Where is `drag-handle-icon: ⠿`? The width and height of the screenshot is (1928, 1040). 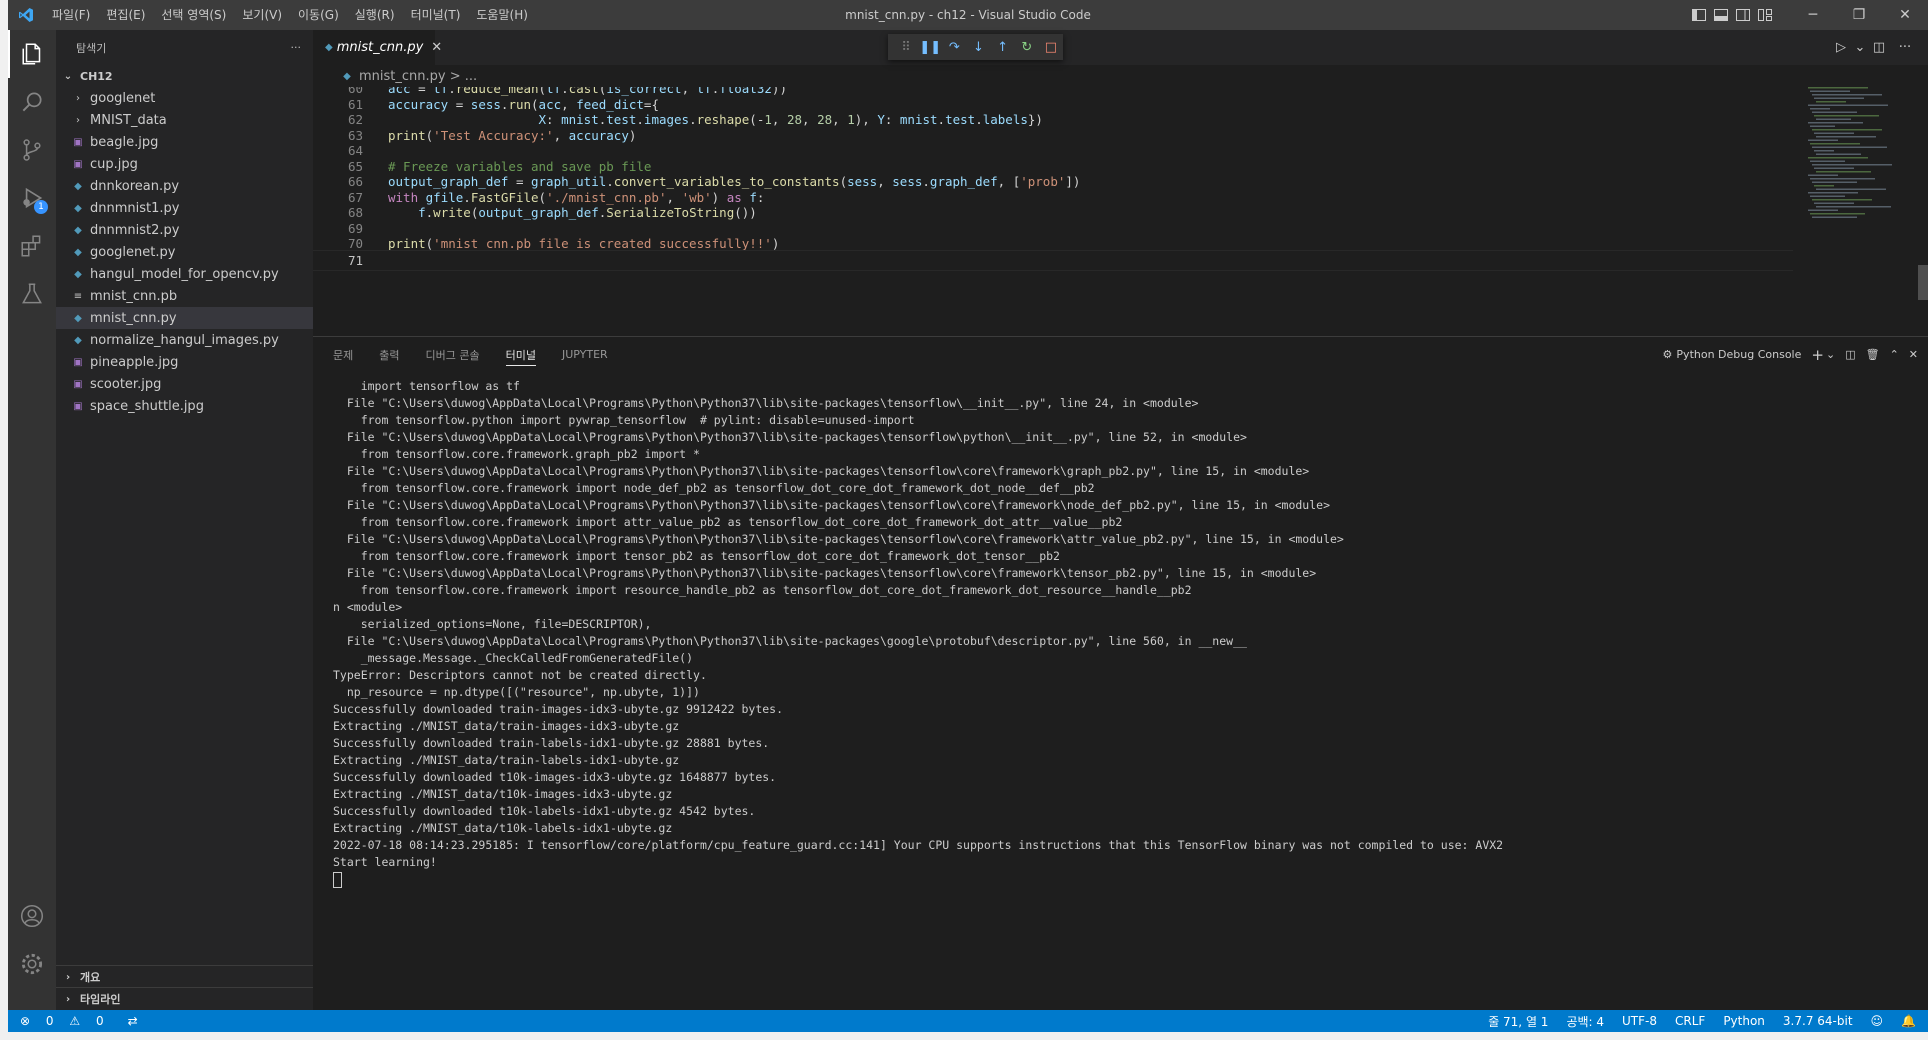
drag-handle-icon: ⠿ is located at coordinates (906, 47).